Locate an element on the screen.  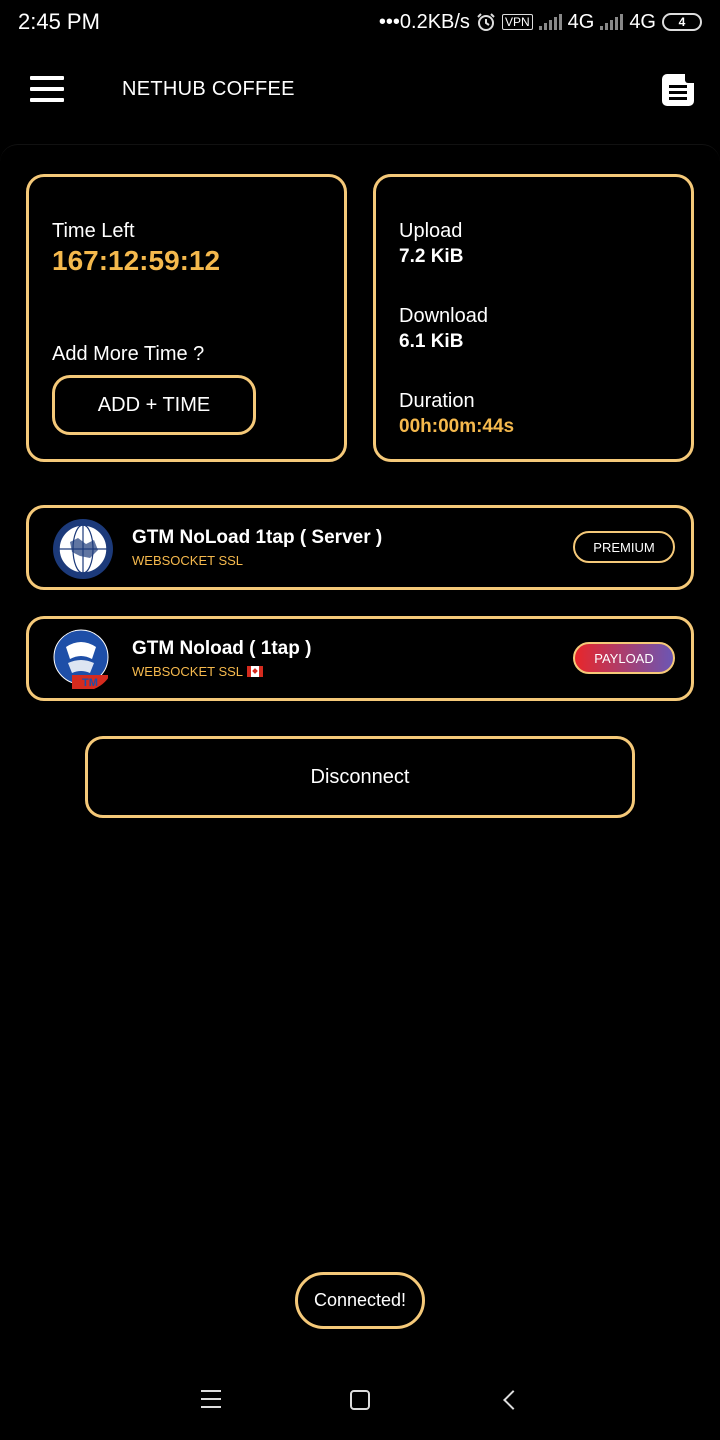
svg-text: TM is located at coordinates (90, 683).